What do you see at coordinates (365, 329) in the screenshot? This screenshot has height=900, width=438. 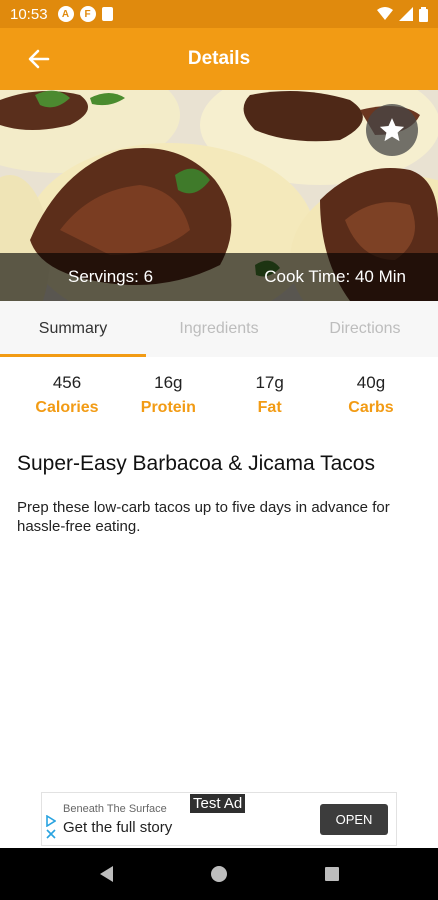 I see `tab-directions: Directions` at bounding box center [365, 329].